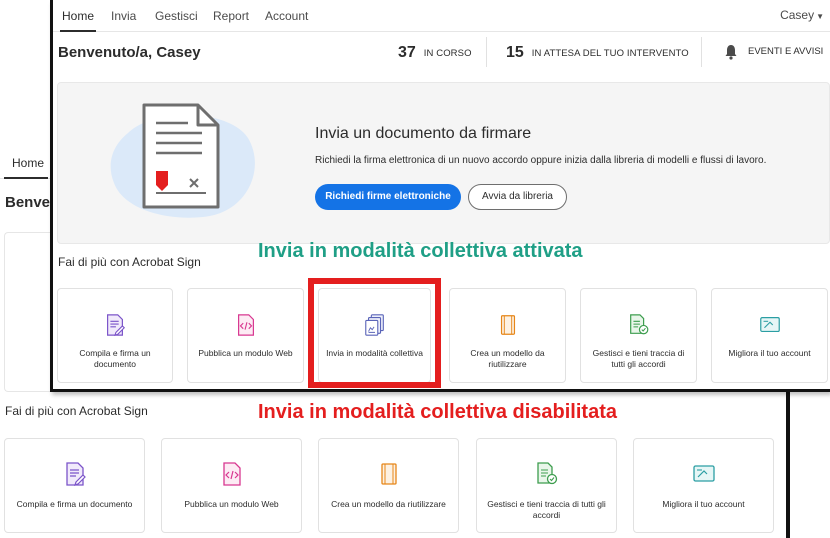  What do you see at coordinates (388, 197) in the screenshot?
I see `request-esignatures-button: Richiedi firme elettroniche` at bounding box center [388, 197].